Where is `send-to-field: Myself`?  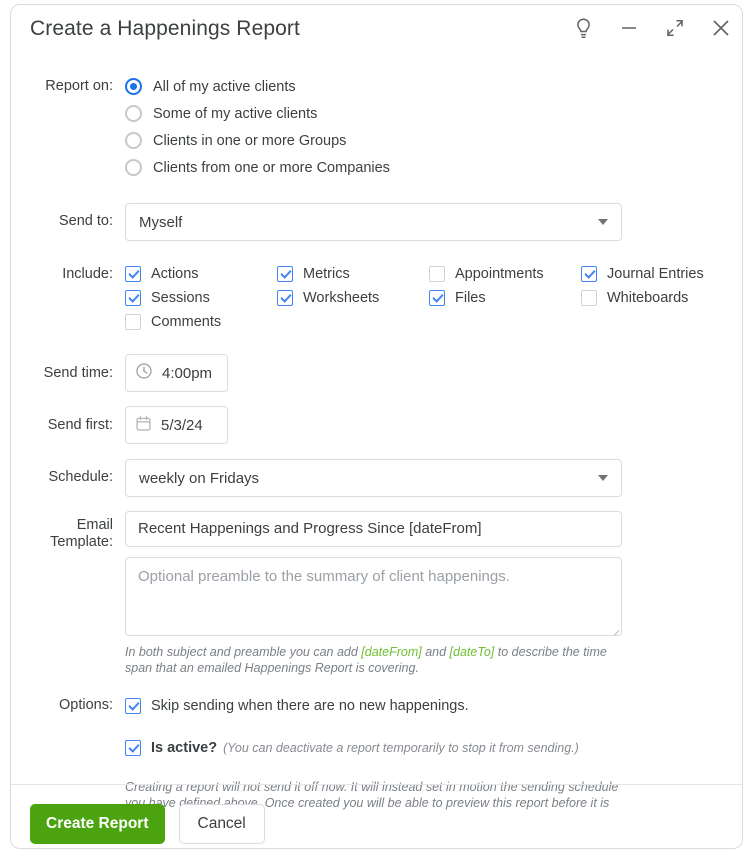 send-to-field: Myself is located at coordinates (433, 222).